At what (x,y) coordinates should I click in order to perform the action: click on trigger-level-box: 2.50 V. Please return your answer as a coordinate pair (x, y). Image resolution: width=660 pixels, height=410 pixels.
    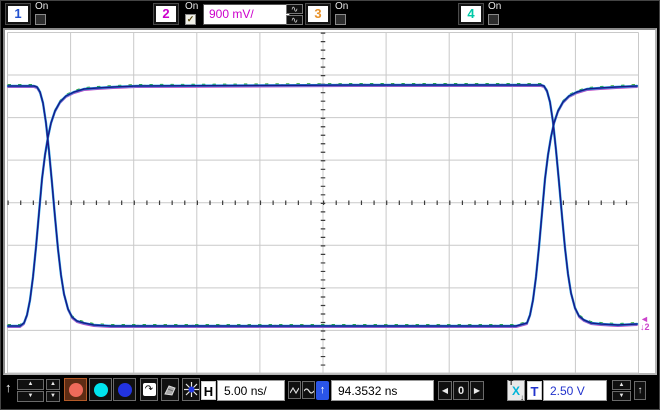
    Looking at the image, I should click on (575, 390).